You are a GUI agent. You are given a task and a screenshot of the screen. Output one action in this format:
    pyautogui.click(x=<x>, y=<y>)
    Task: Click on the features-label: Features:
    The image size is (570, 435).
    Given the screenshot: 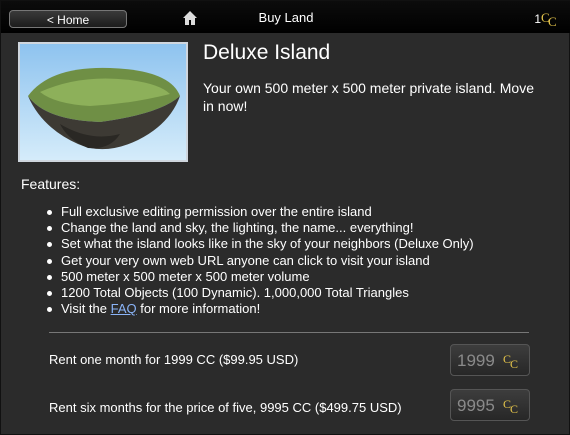 What is the action you would take?
    pyautogui.click(x=51, y=184)
    